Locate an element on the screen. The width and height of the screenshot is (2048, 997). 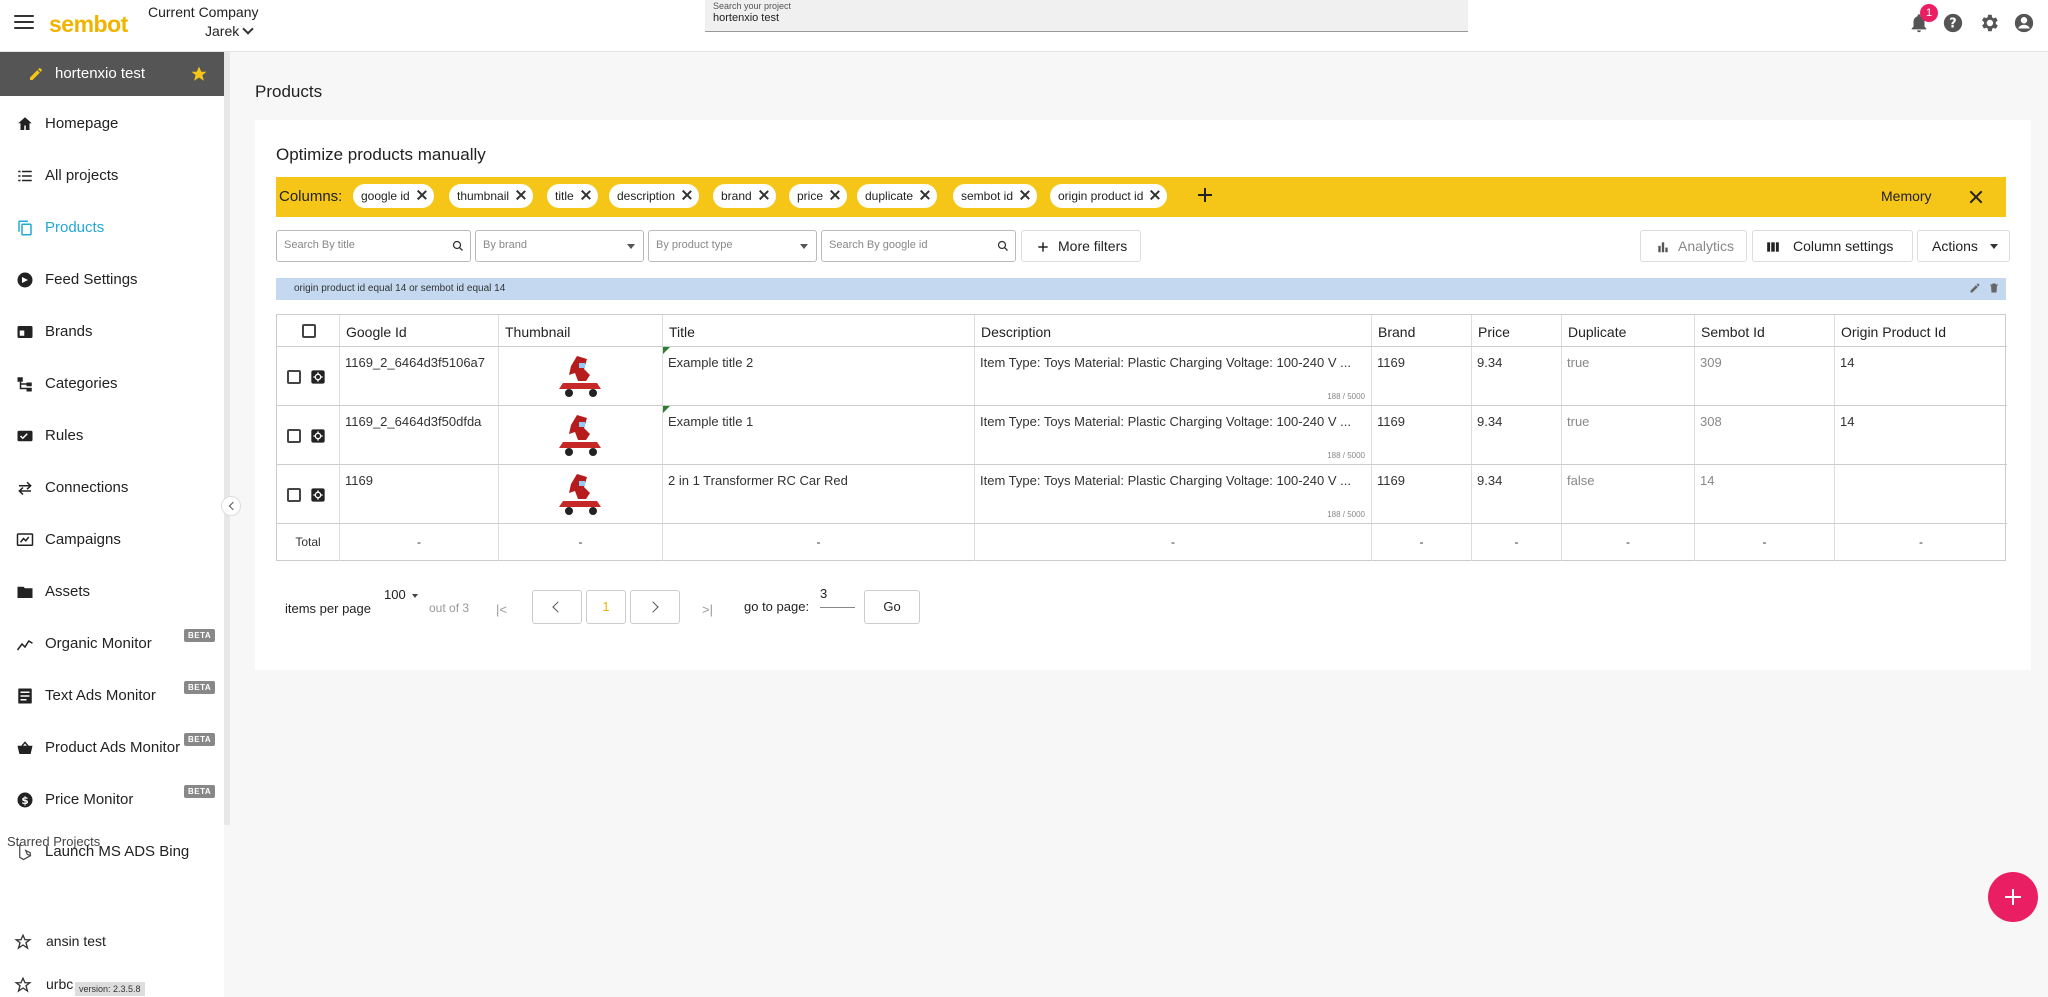
sidebar-item-products: Products is located at coordinates (112, 228).